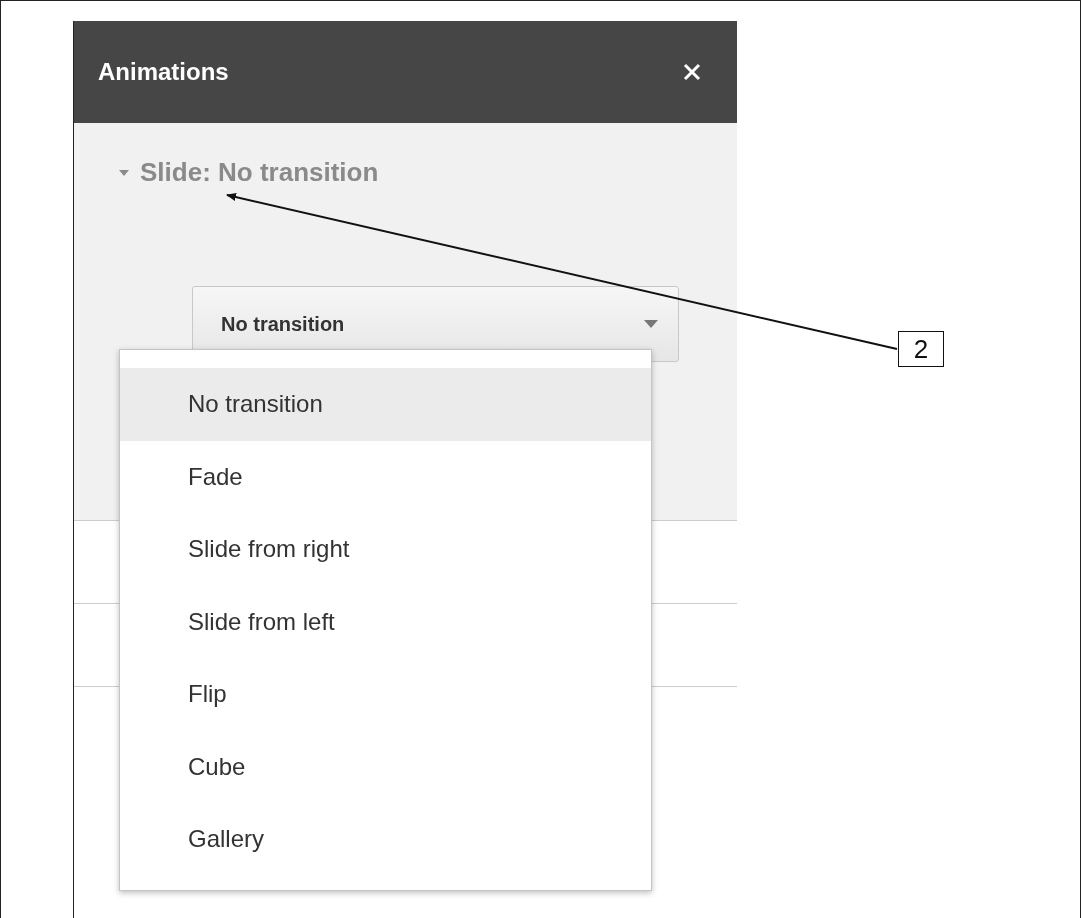 The height and width of the screenshot is (918, 1083). Describe the element at coordinates (921, 349) in the screenshot. I see `callout-number: 2` at that location.